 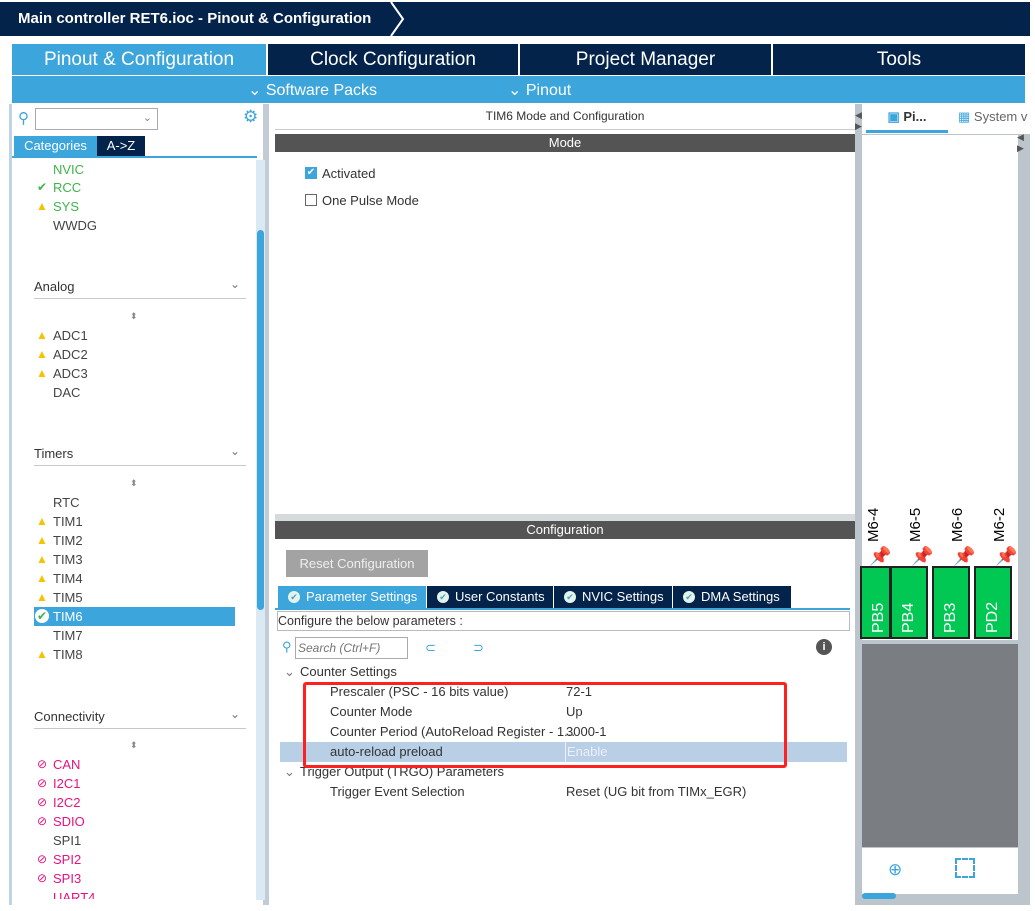 I want to click on splitter, so click(x=565, y=517).